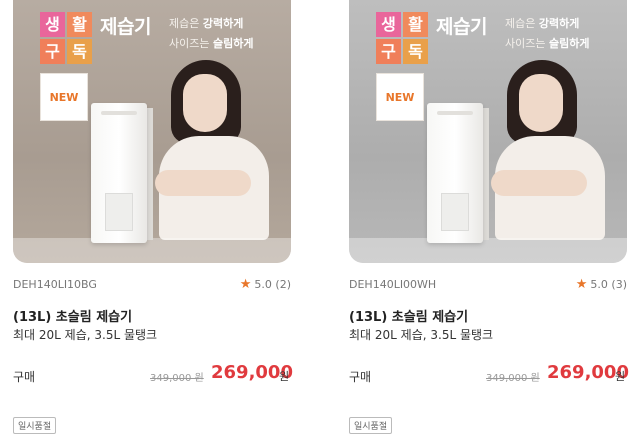 Image resolution: width=639 pixels, height=436 pixels. I want to click on model-number: DEH140LI00WH, so click(393, 284).